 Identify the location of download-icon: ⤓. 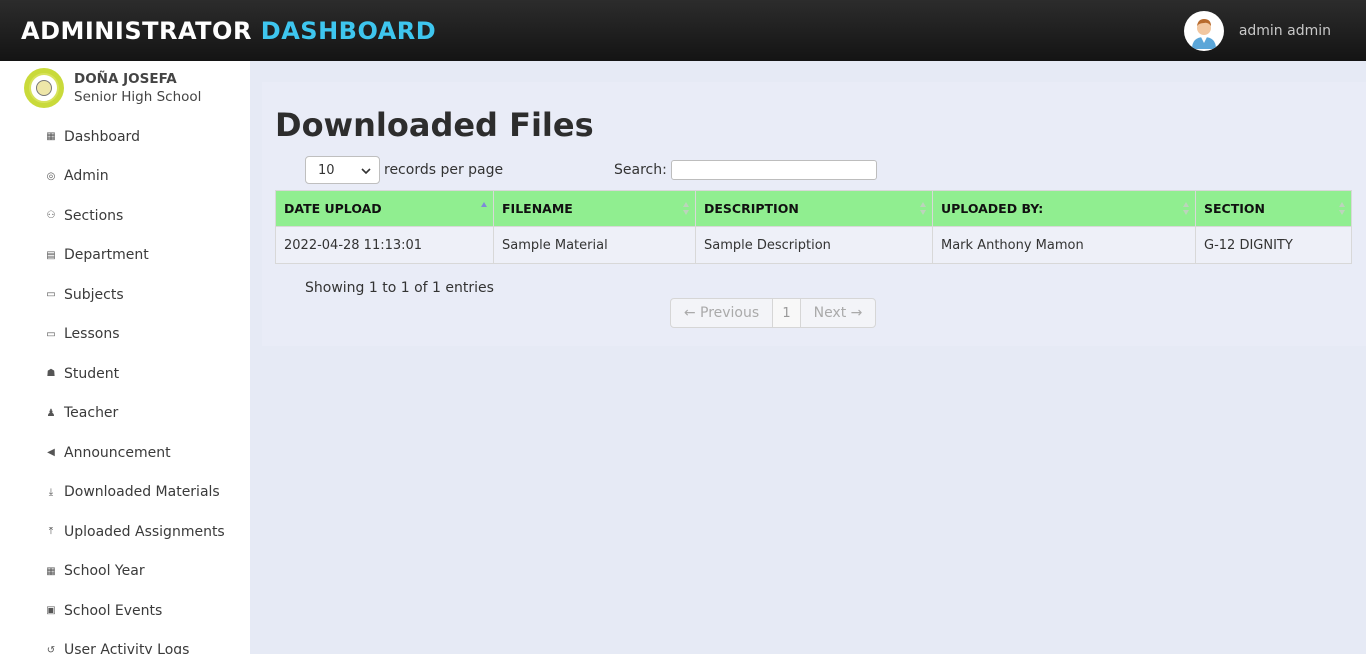
(51, 492).